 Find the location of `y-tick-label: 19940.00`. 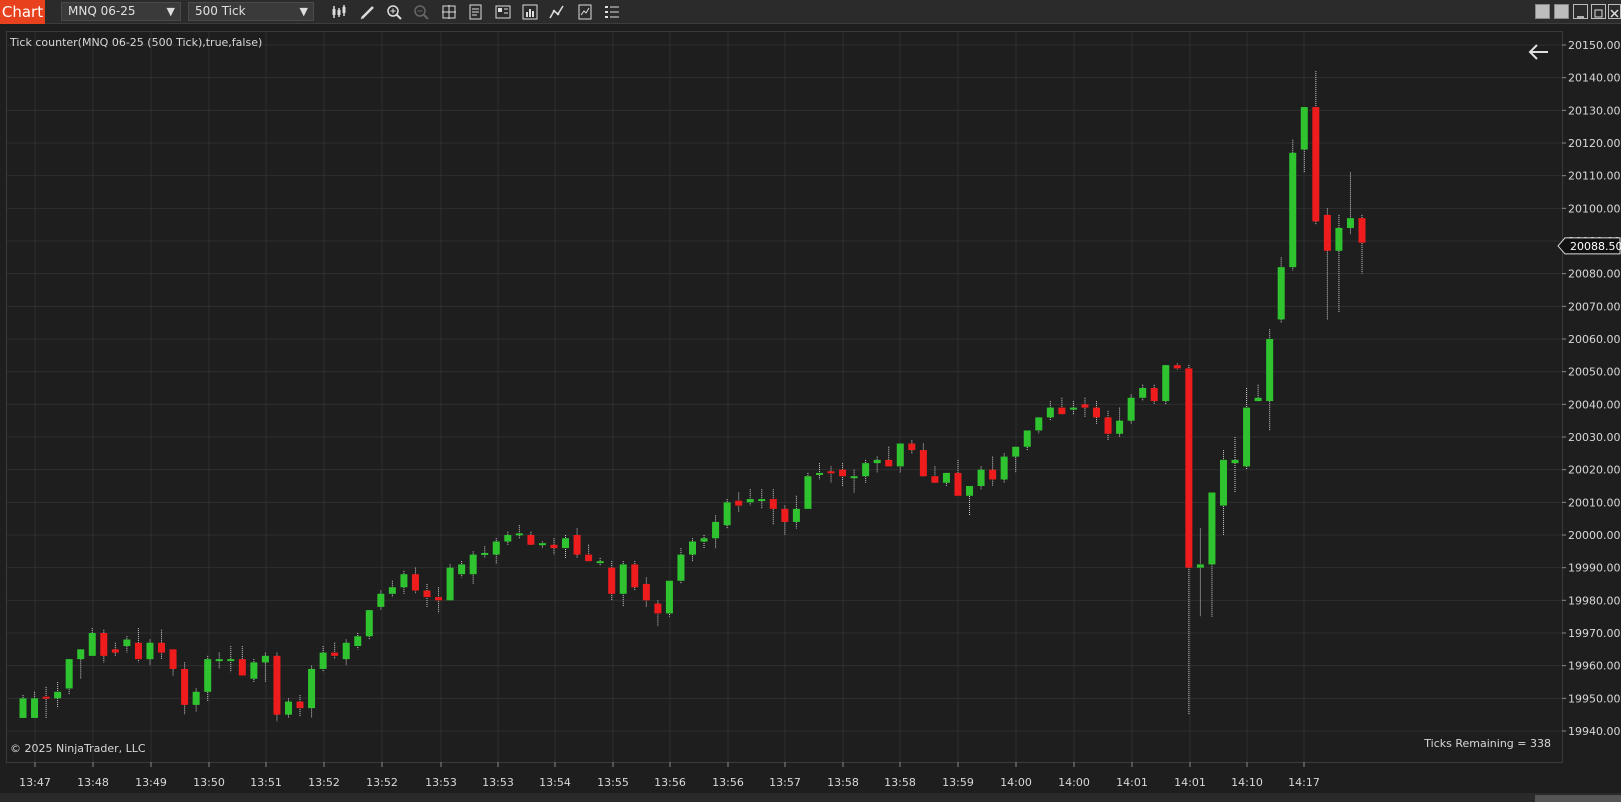

y-tick-label: 19940.00 is located at coordinates (1594, 731).